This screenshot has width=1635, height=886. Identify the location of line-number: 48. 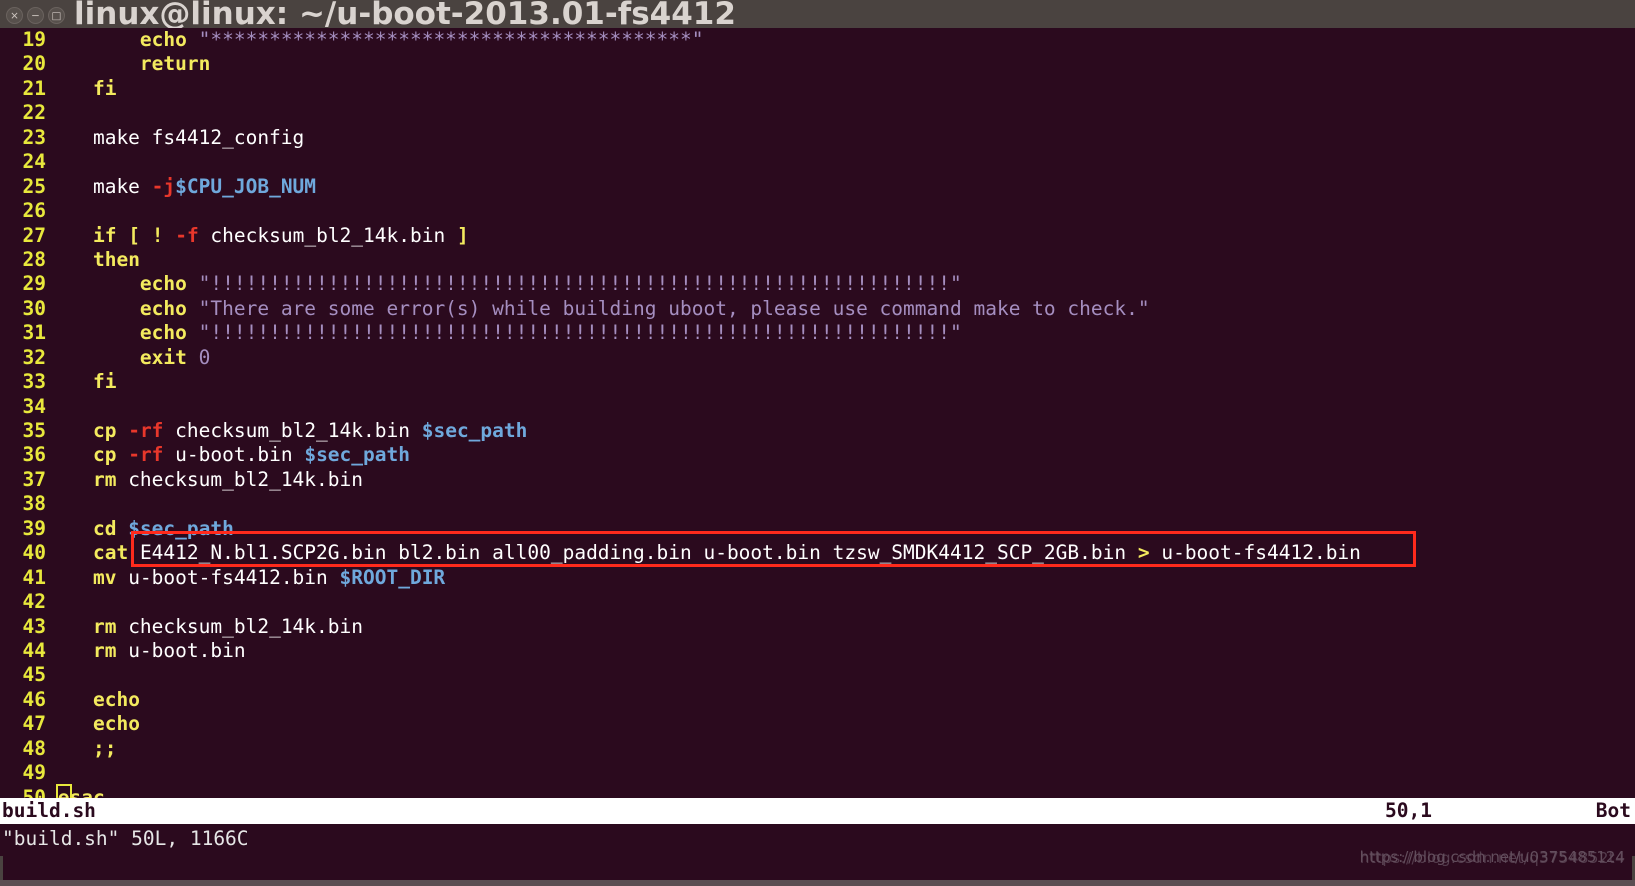
(34, 748).